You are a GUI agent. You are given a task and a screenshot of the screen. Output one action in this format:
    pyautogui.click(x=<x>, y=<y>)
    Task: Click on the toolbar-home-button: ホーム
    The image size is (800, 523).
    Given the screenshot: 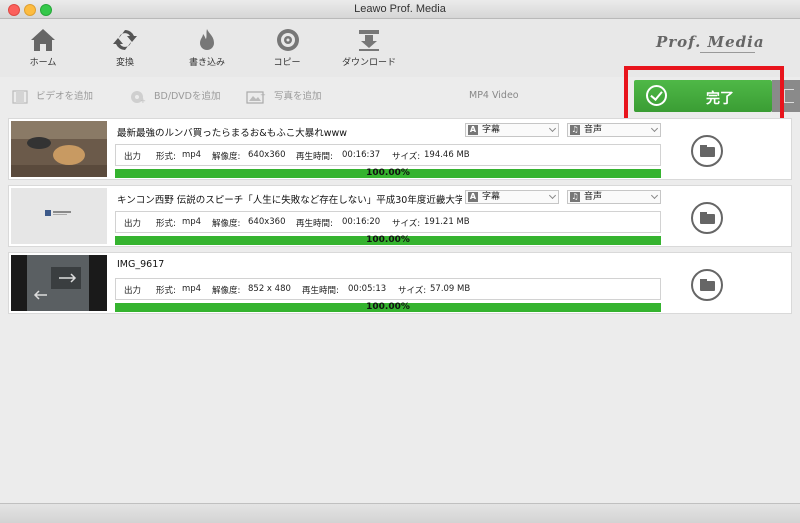 What is the action you would take?
    pyautogui.click(x=43, y=47)
    